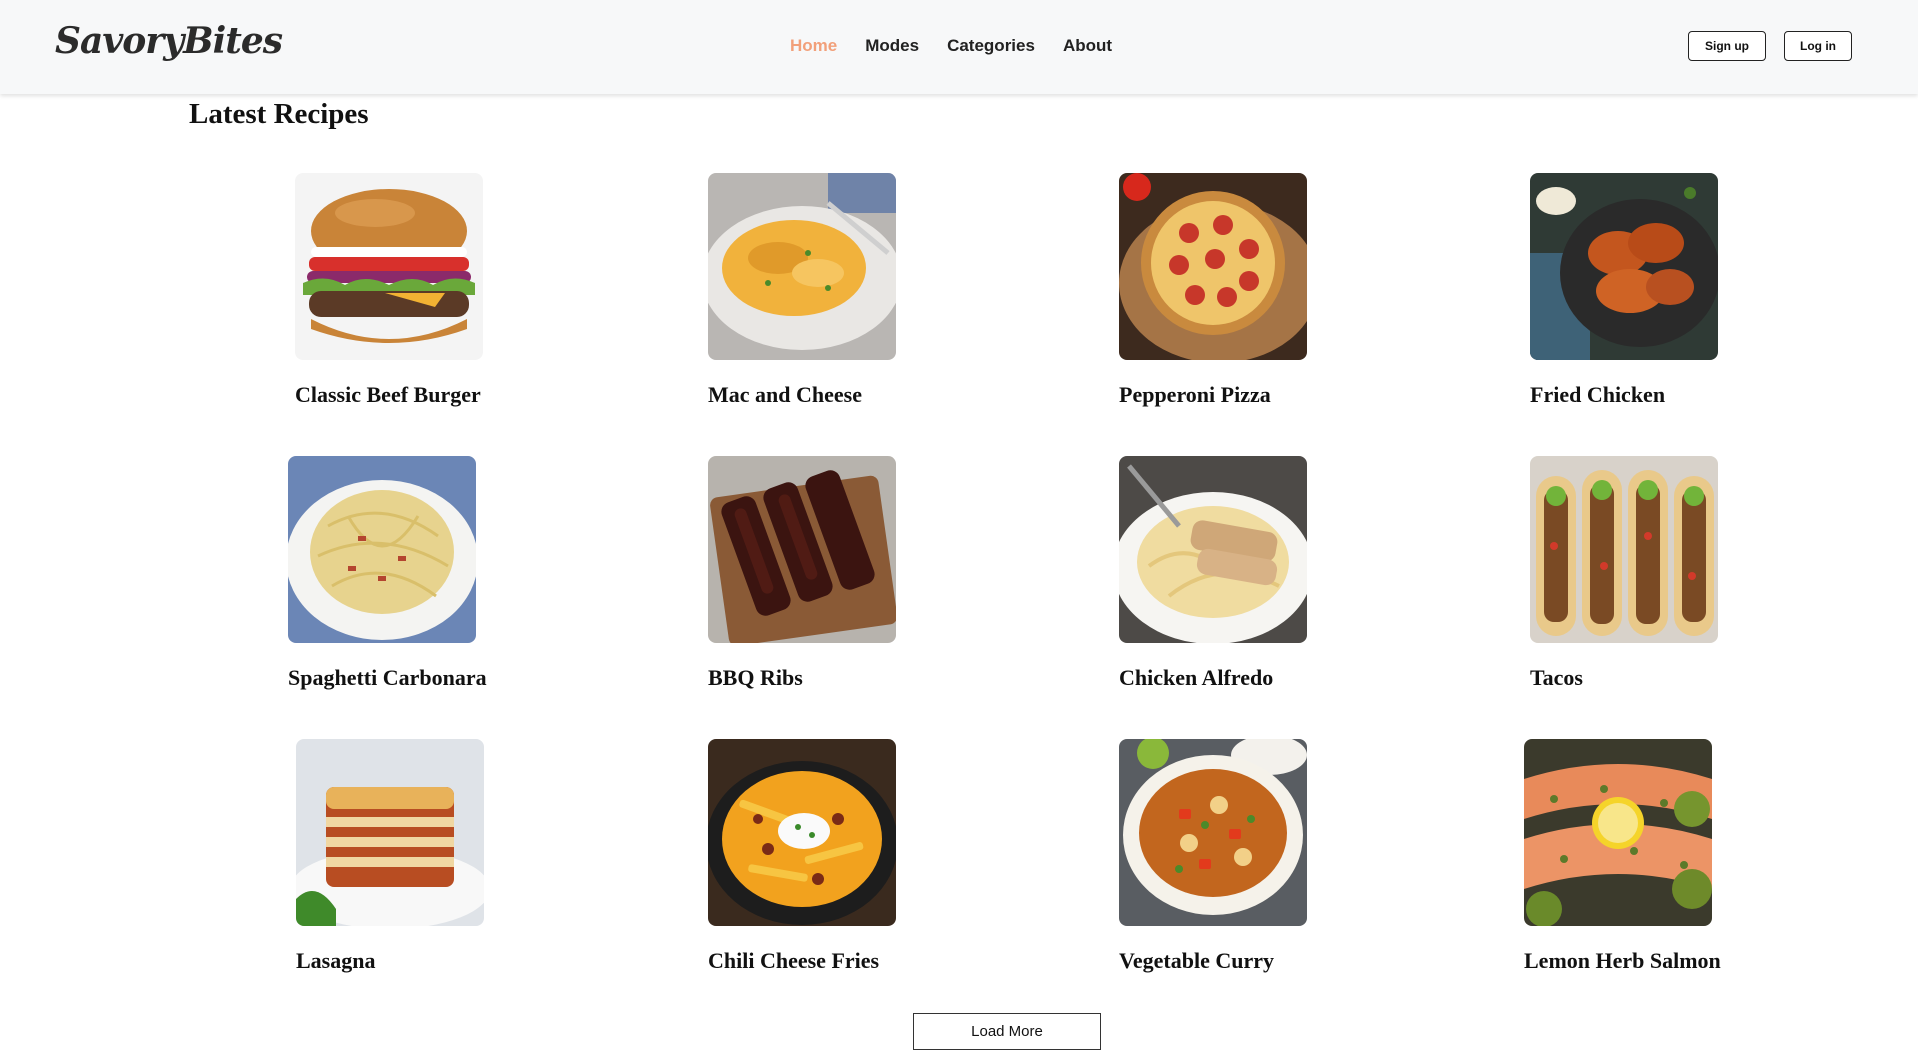 This screenshot has width=1918, height=1051. Describe the element at coordinates (802, 549) in the screenshot. I see `bbq-ribs-photo` at that location.